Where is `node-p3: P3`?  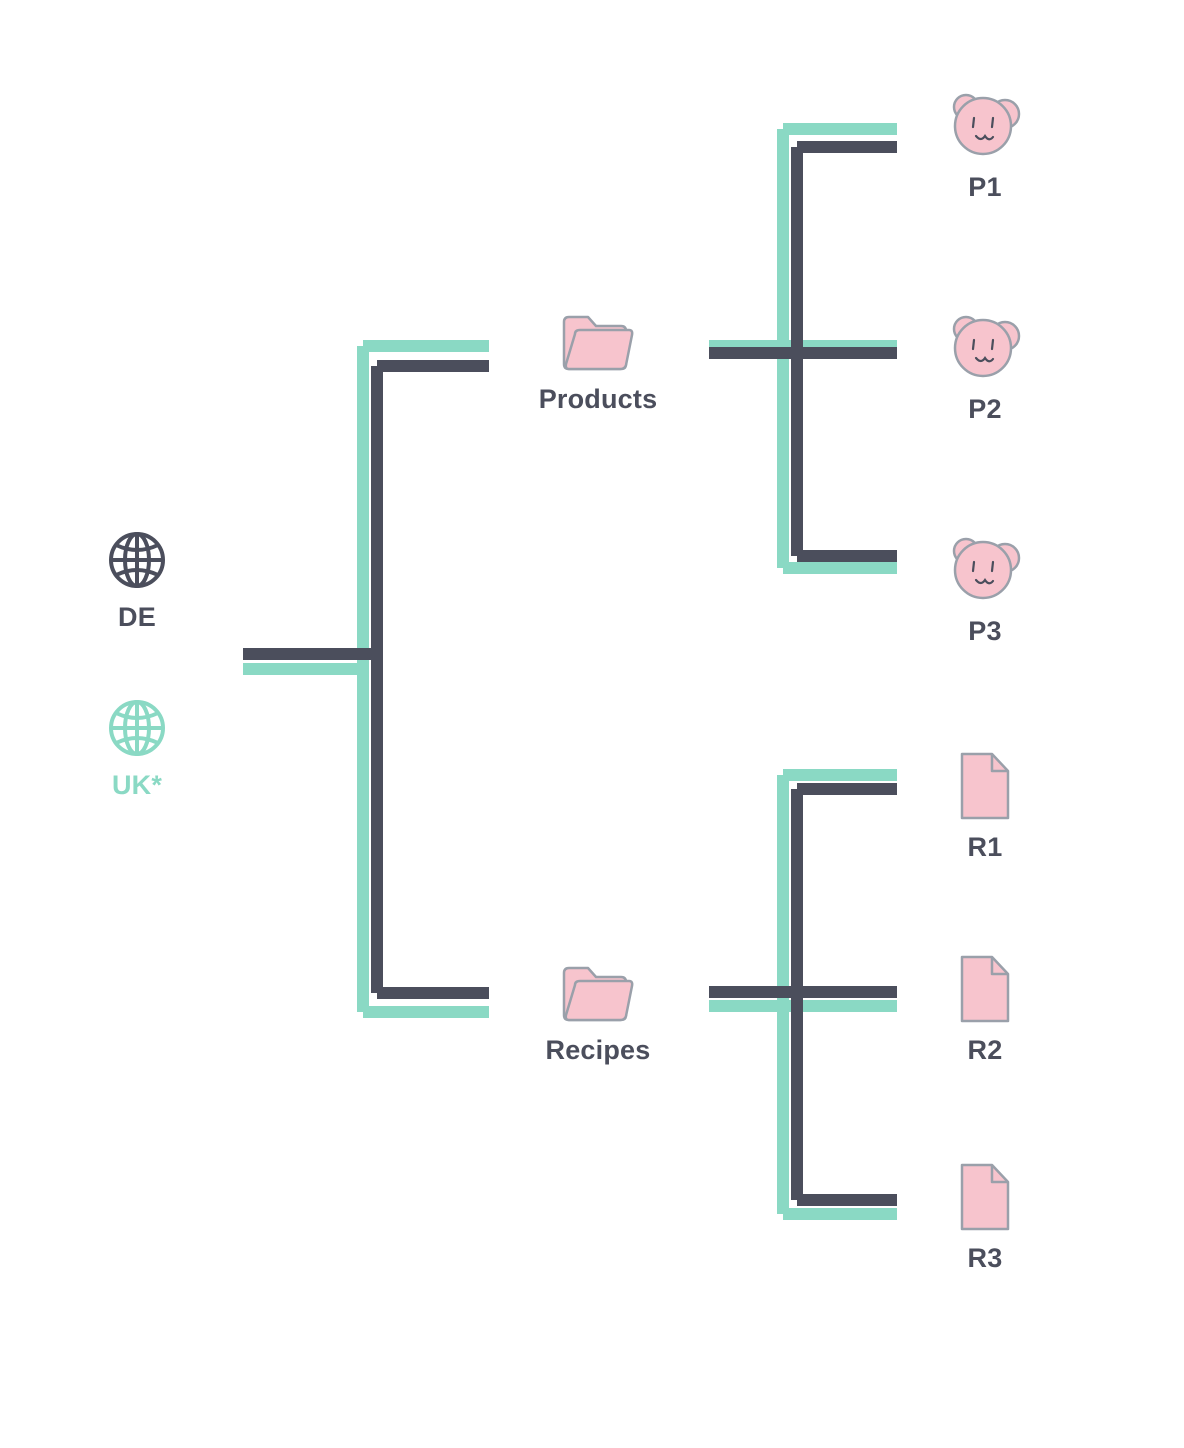
node-p3: P3 is located at coordinates (985, 589).